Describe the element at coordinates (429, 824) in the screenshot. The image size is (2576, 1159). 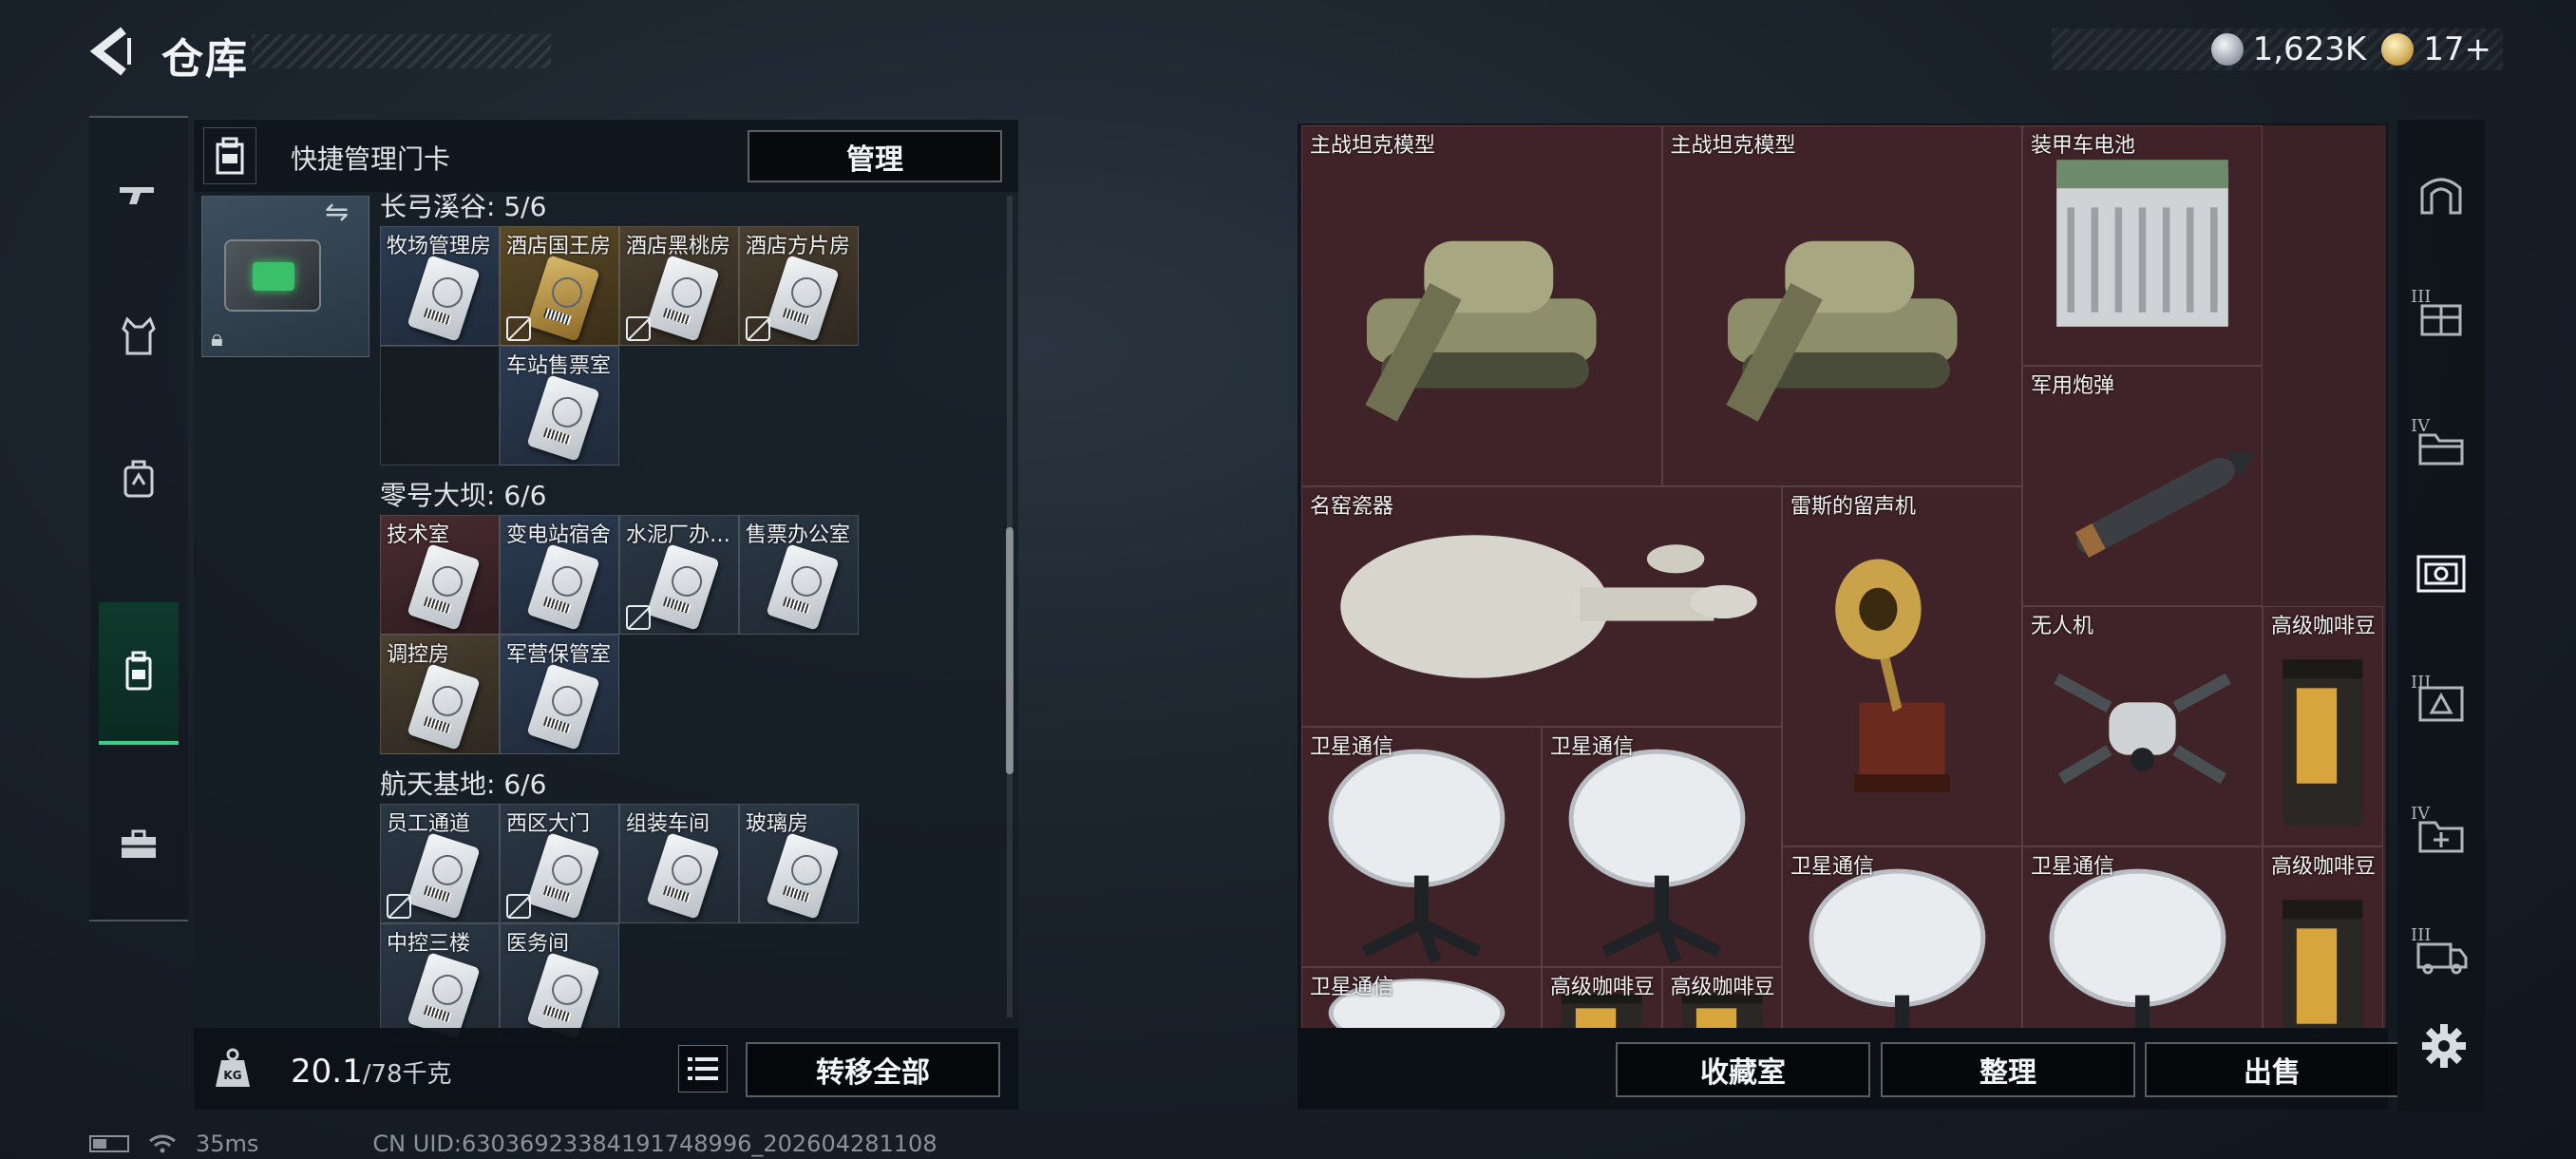
I see `keycard-label: 员工通道` at that location.